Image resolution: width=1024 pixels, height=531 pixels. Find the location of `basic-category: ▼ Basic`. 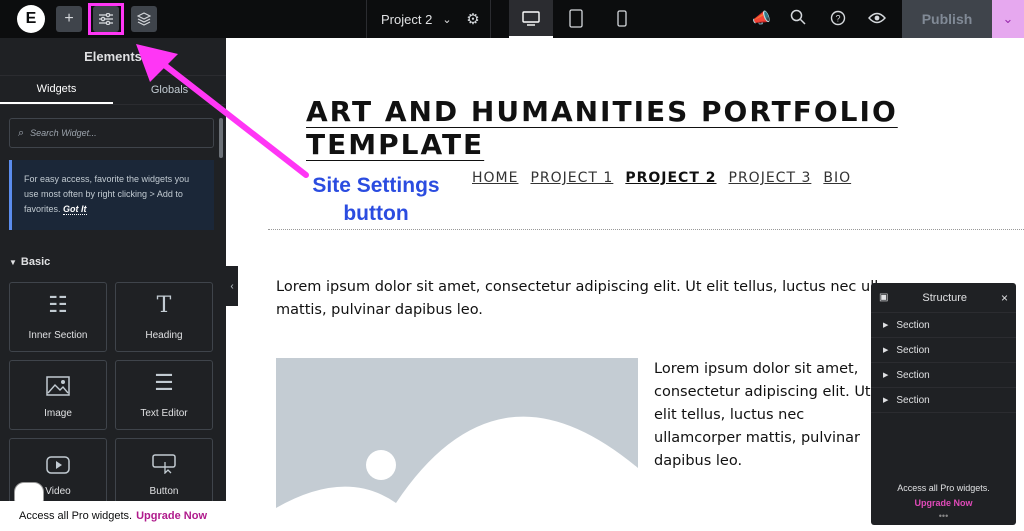

basic-category: ▼ Basic is located at coordinates (29, 262).